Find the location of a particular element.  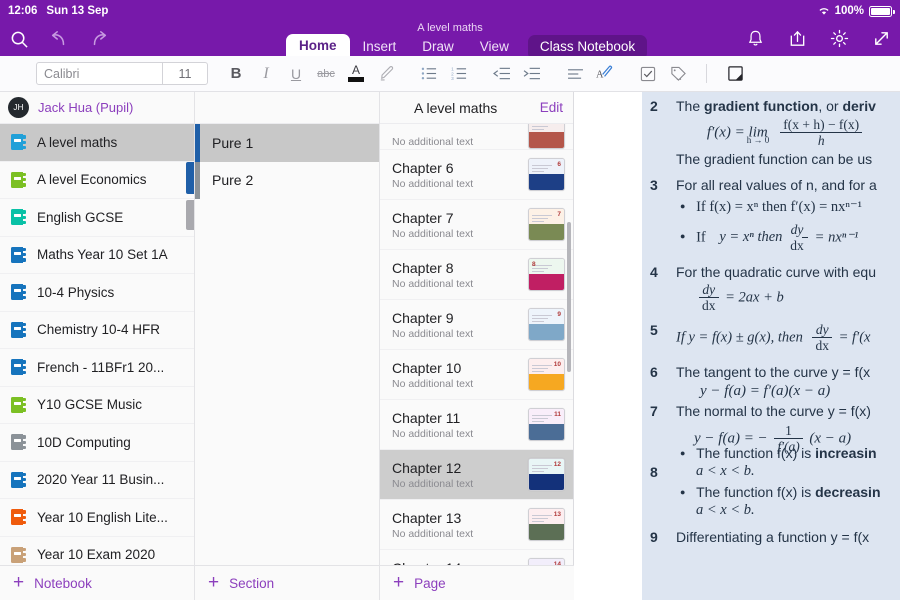

note-item-body: For the quadratic curve with equ is located at coordinates (788, 272).